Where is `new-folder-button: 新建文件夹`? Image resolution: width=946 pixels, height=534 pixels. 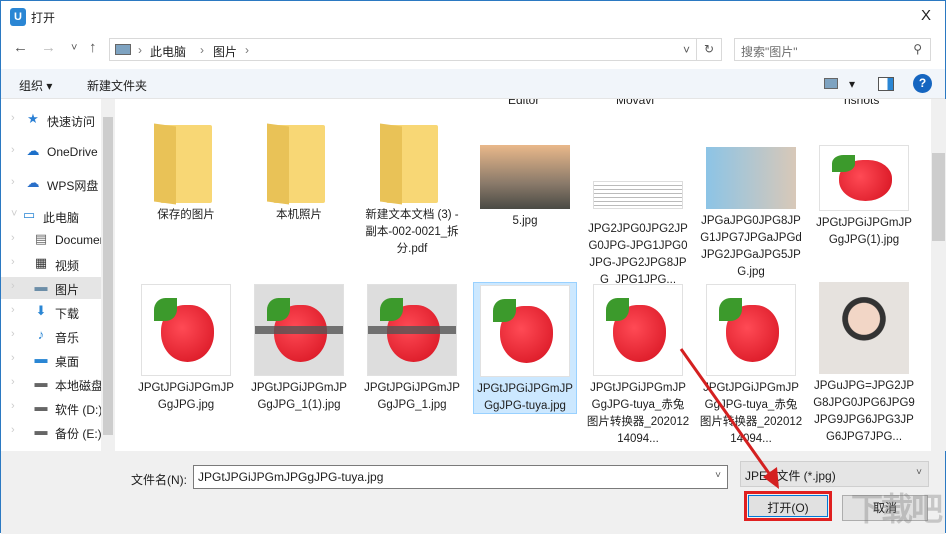 new-folder-button: 新建文件夹 is located at coordinates (117, 85).